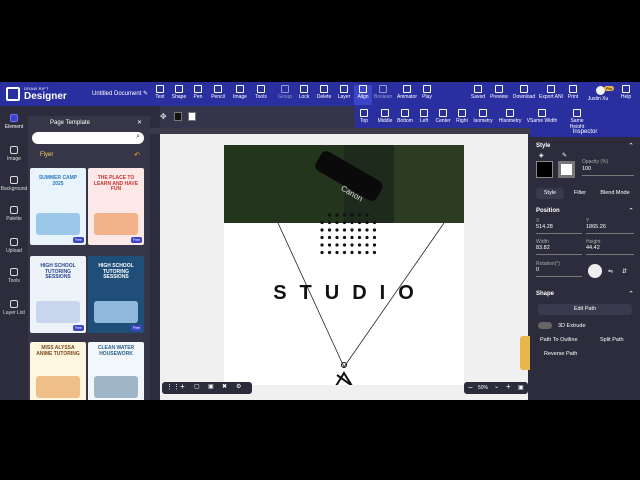  I want to click on back-arrow-icon: ↶, so click(137, 155).